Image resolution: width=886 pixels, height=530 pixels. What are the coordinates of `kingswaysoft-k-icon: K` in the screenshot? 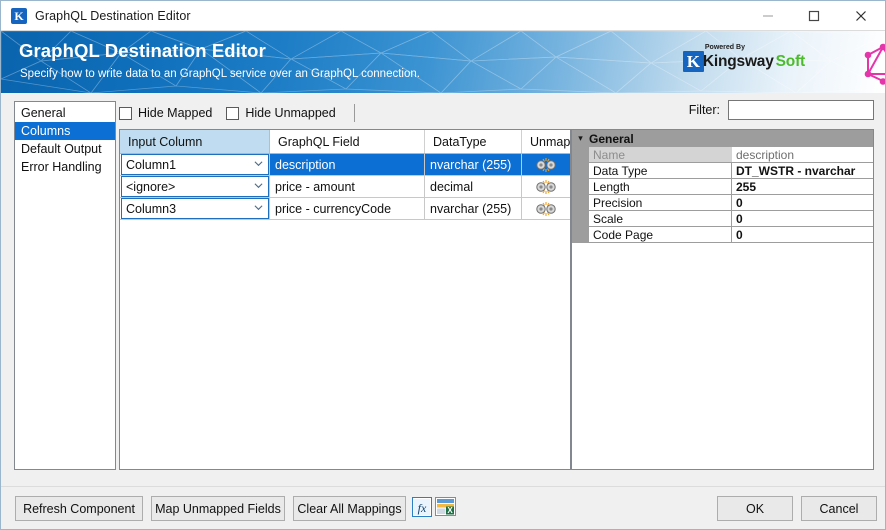 It's located at (693, 61).